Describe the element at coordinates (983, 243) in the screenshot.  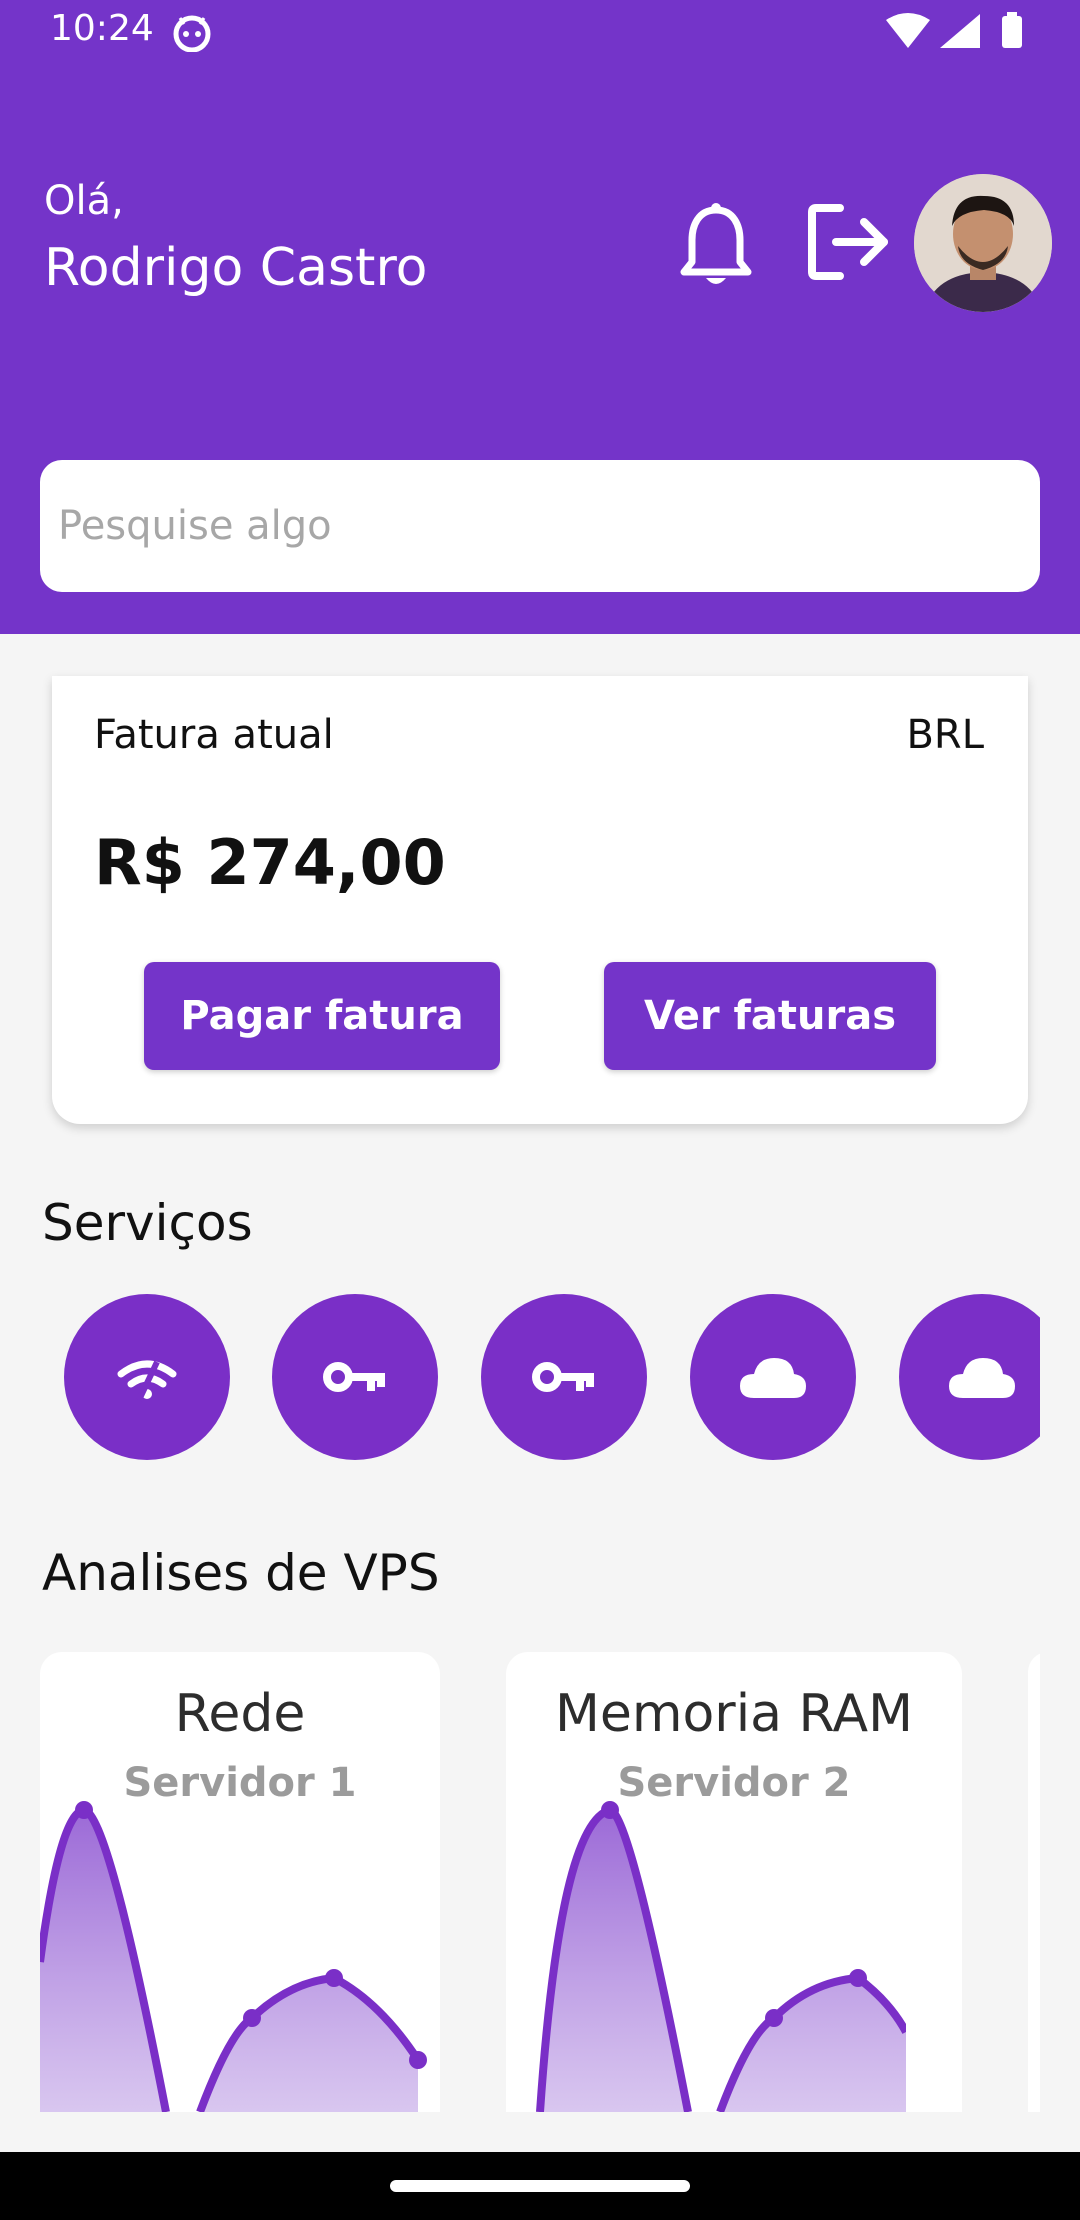
I see `avatar` at that location.